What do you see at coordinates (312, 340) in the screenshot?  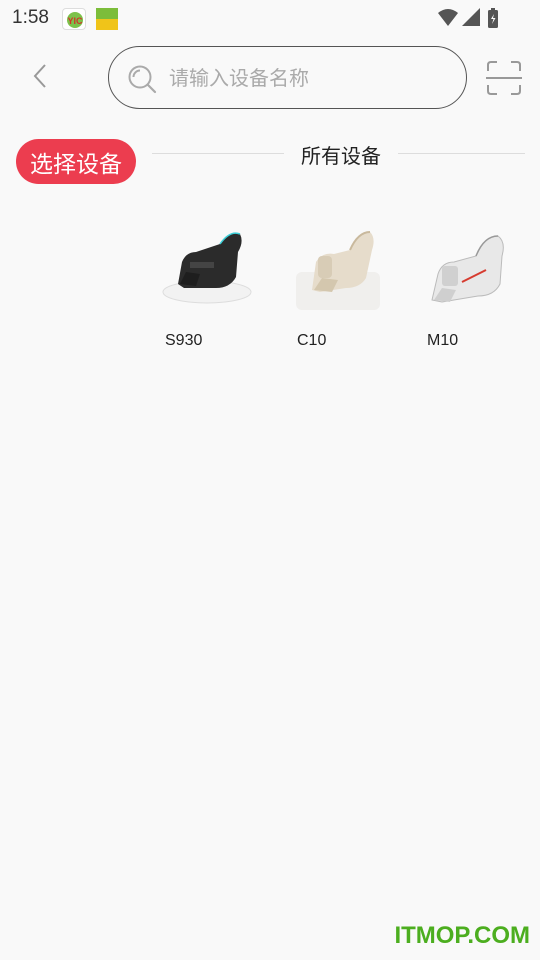 I see `device-name: C10` at bounding box center [312, 340].